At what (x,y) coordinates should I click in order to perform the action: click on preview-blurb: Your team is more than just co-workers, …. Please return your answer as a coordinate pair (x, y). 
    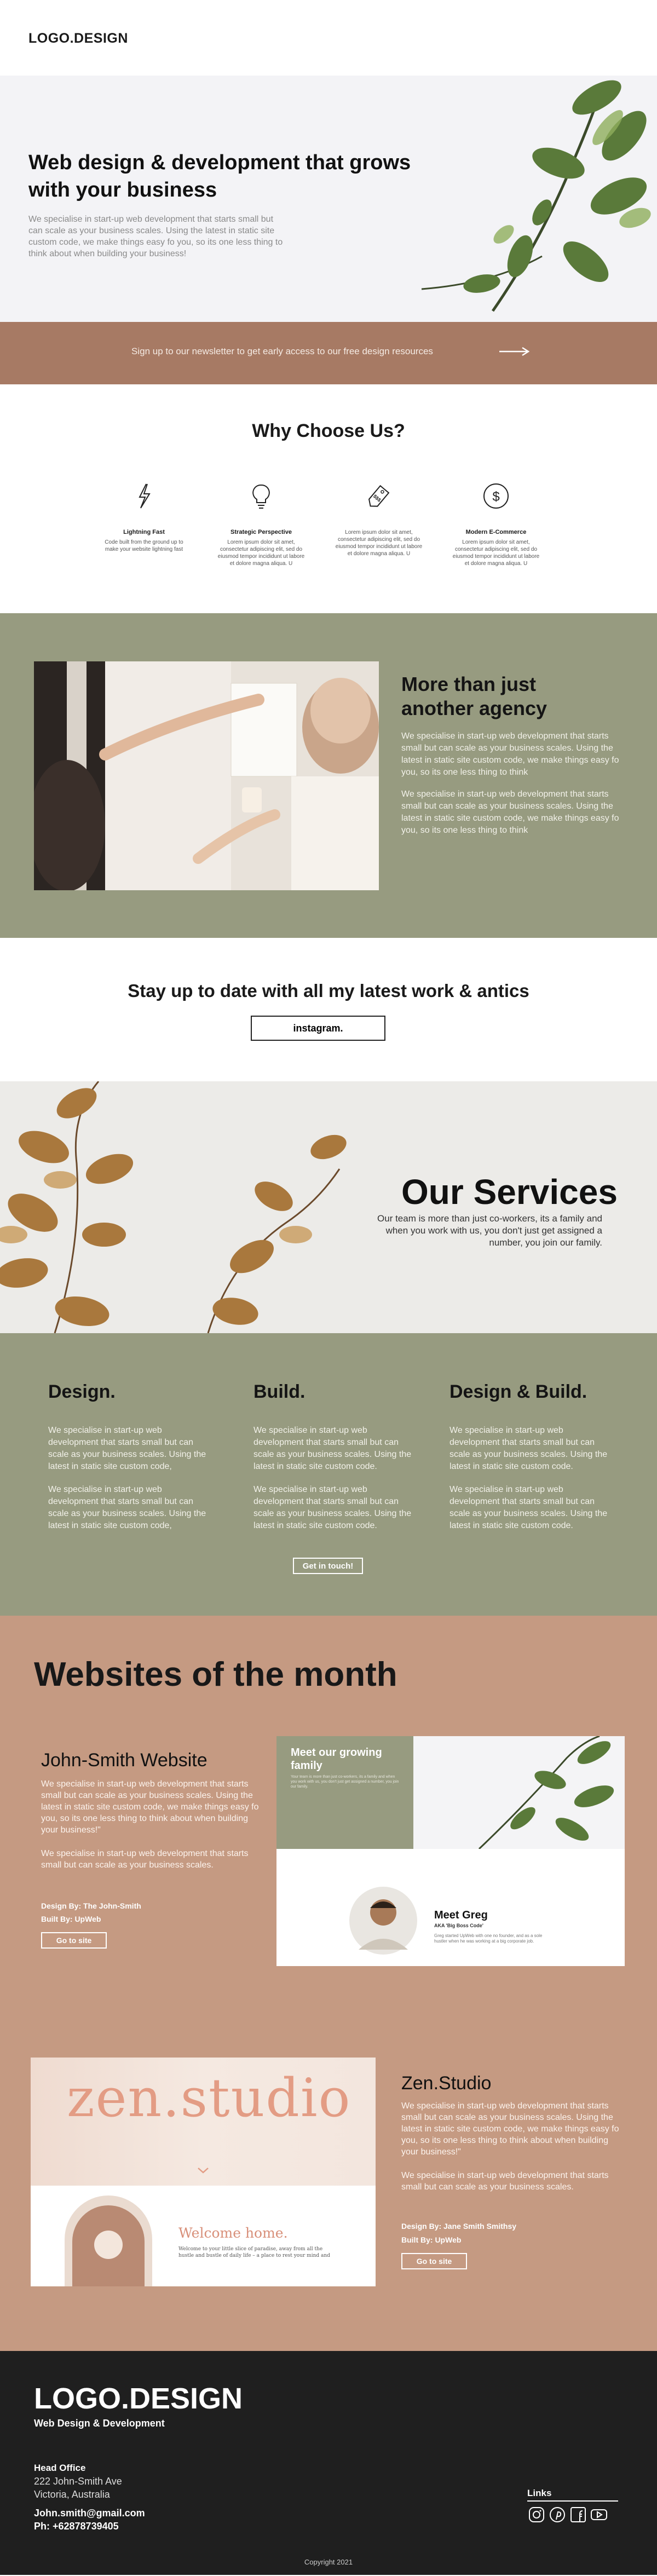
    Looking at the image, I should click on (345, 1782).